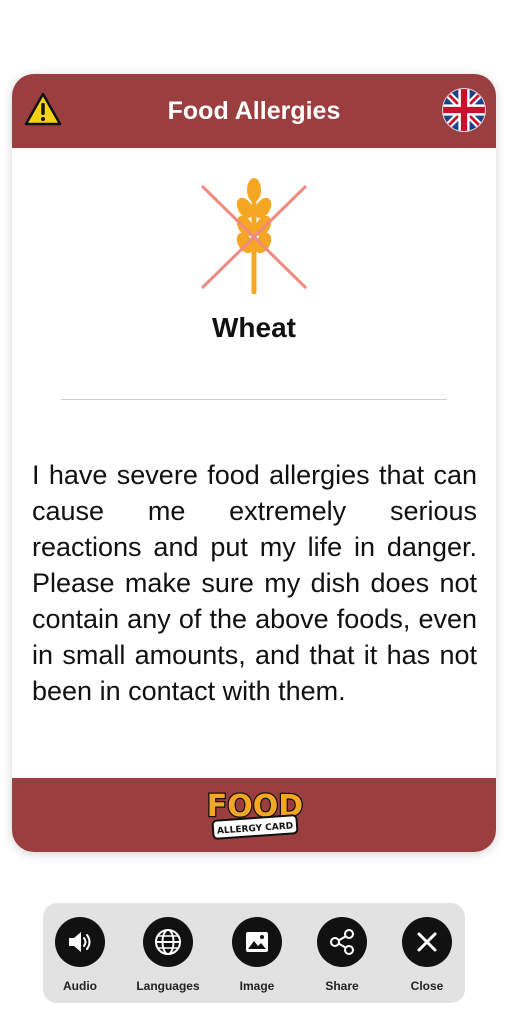 The height and width of the screenshot is (1024, 508). What do you see at coordinates (80, 986) in the screenshot?
I see `audio-label: Audio` at bounding box center [80, 986].